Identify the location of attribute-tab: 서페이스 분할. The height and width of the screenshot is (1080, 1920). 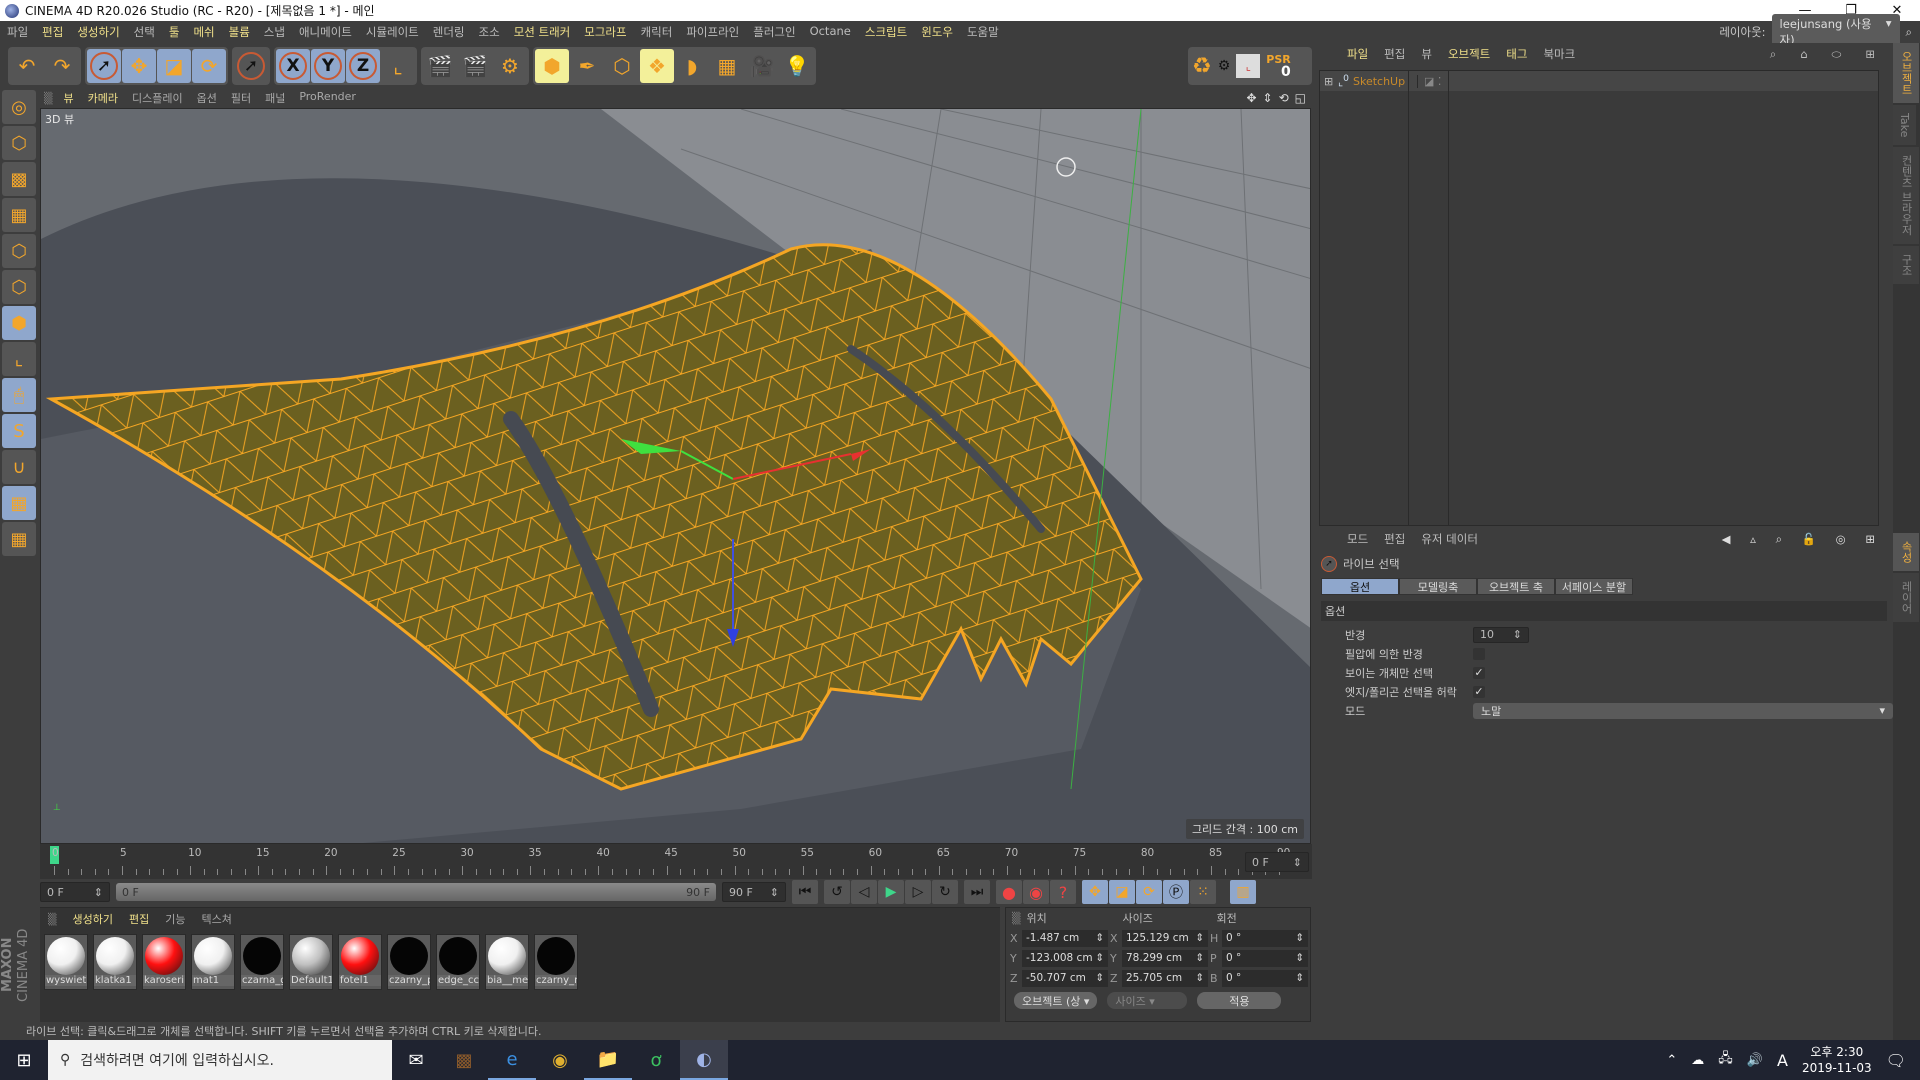
(1594, 586).